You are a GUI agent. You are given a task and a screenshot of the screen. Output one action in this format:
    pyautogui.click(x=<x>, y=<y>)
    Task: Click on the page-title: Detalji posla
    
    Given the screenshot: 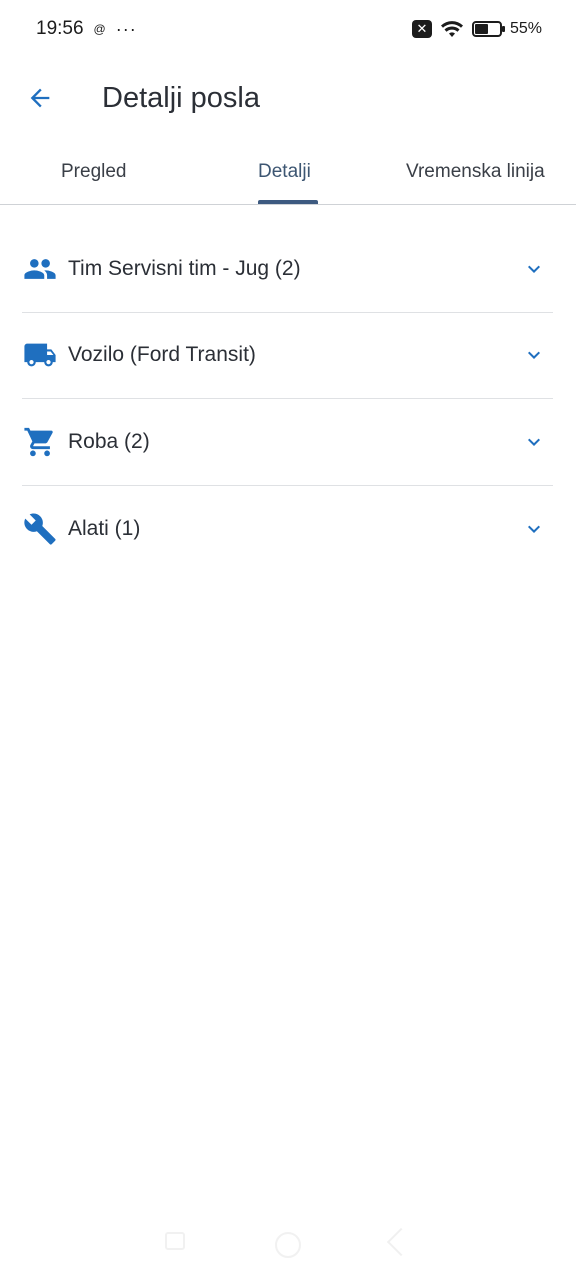 What is the action you would take?
    pyautogui.click(x=181, y=97)
    